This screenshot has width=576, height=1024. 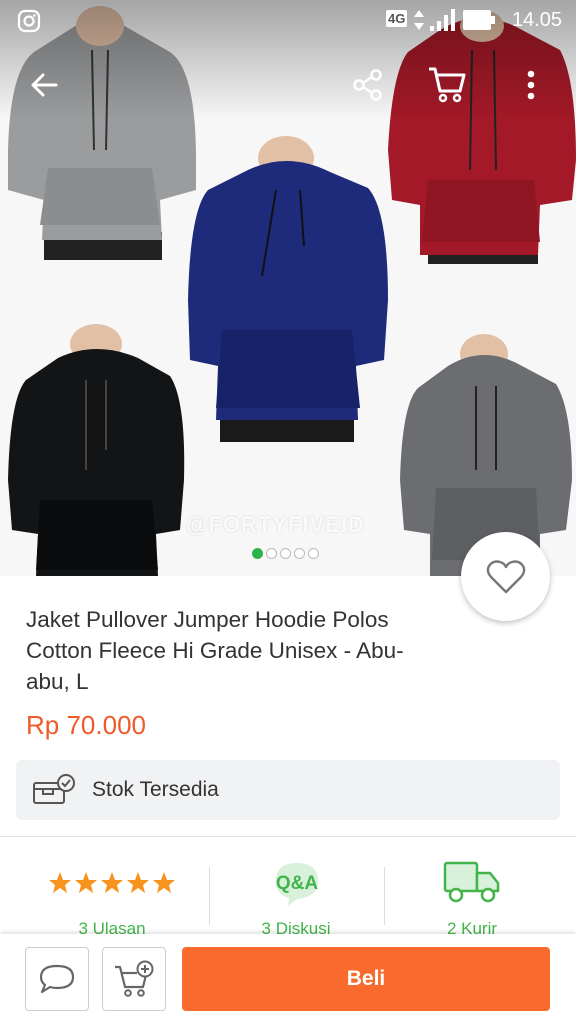 I want to click on add-to-cart-button, so click(x=134, y=979).